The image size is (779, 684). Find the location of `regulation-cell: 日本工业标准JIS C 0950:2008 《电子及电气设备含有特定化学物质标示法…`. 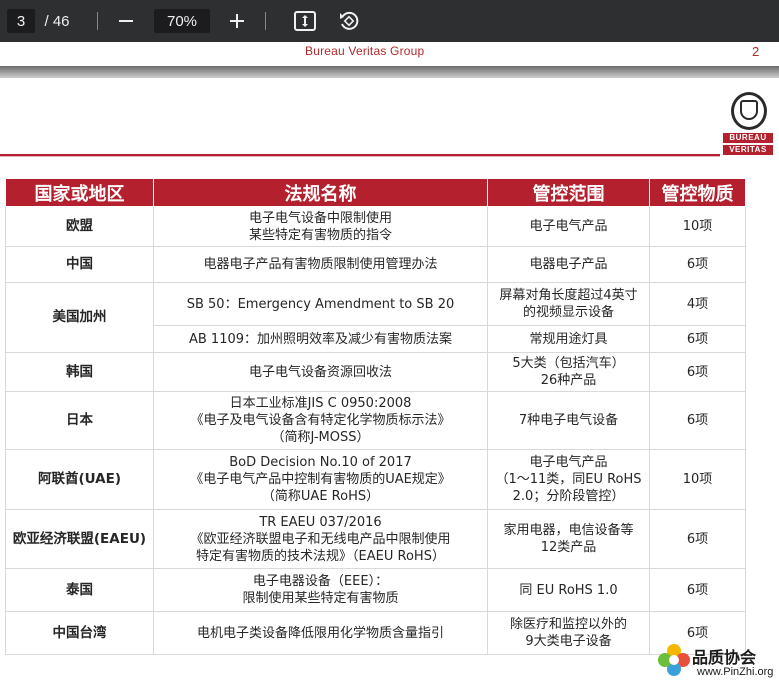

regulation-cell: 日本工业标准JIS C 0950:2008 《电子及电气设备含有特定化学物质标示法… is located at coordinates (320, 420).